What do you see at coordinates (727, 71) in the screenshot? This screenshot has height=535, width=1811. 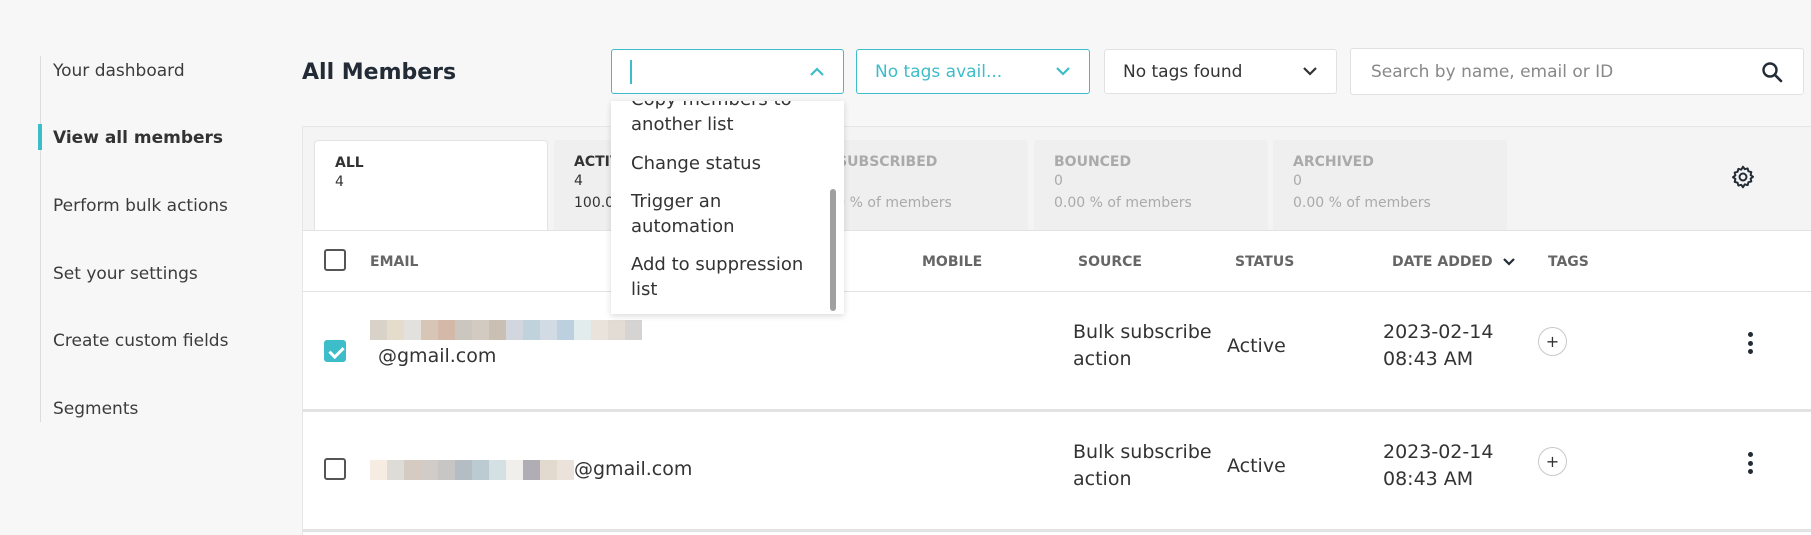 I see `actions-select` at bounding box center [727, 71].